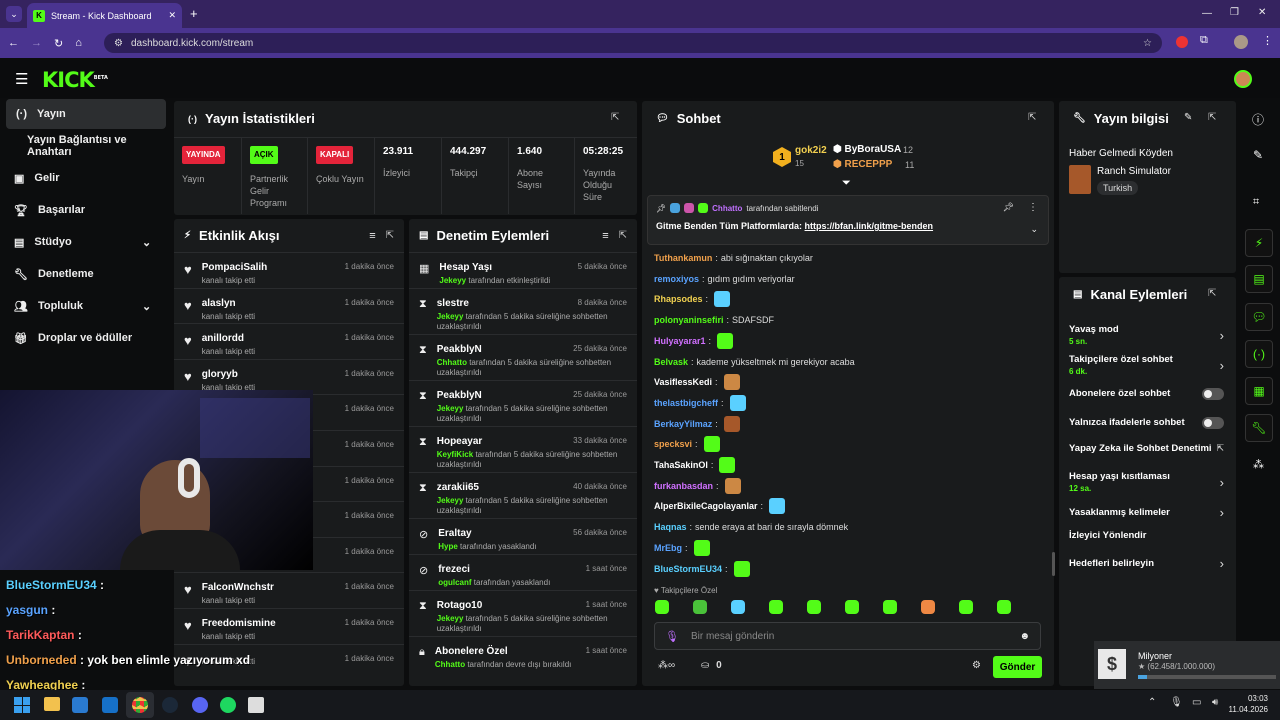 The width and height of the screenshot is (1280, 720). I want to click on chat-username: MrEbg, so click(668, 548).